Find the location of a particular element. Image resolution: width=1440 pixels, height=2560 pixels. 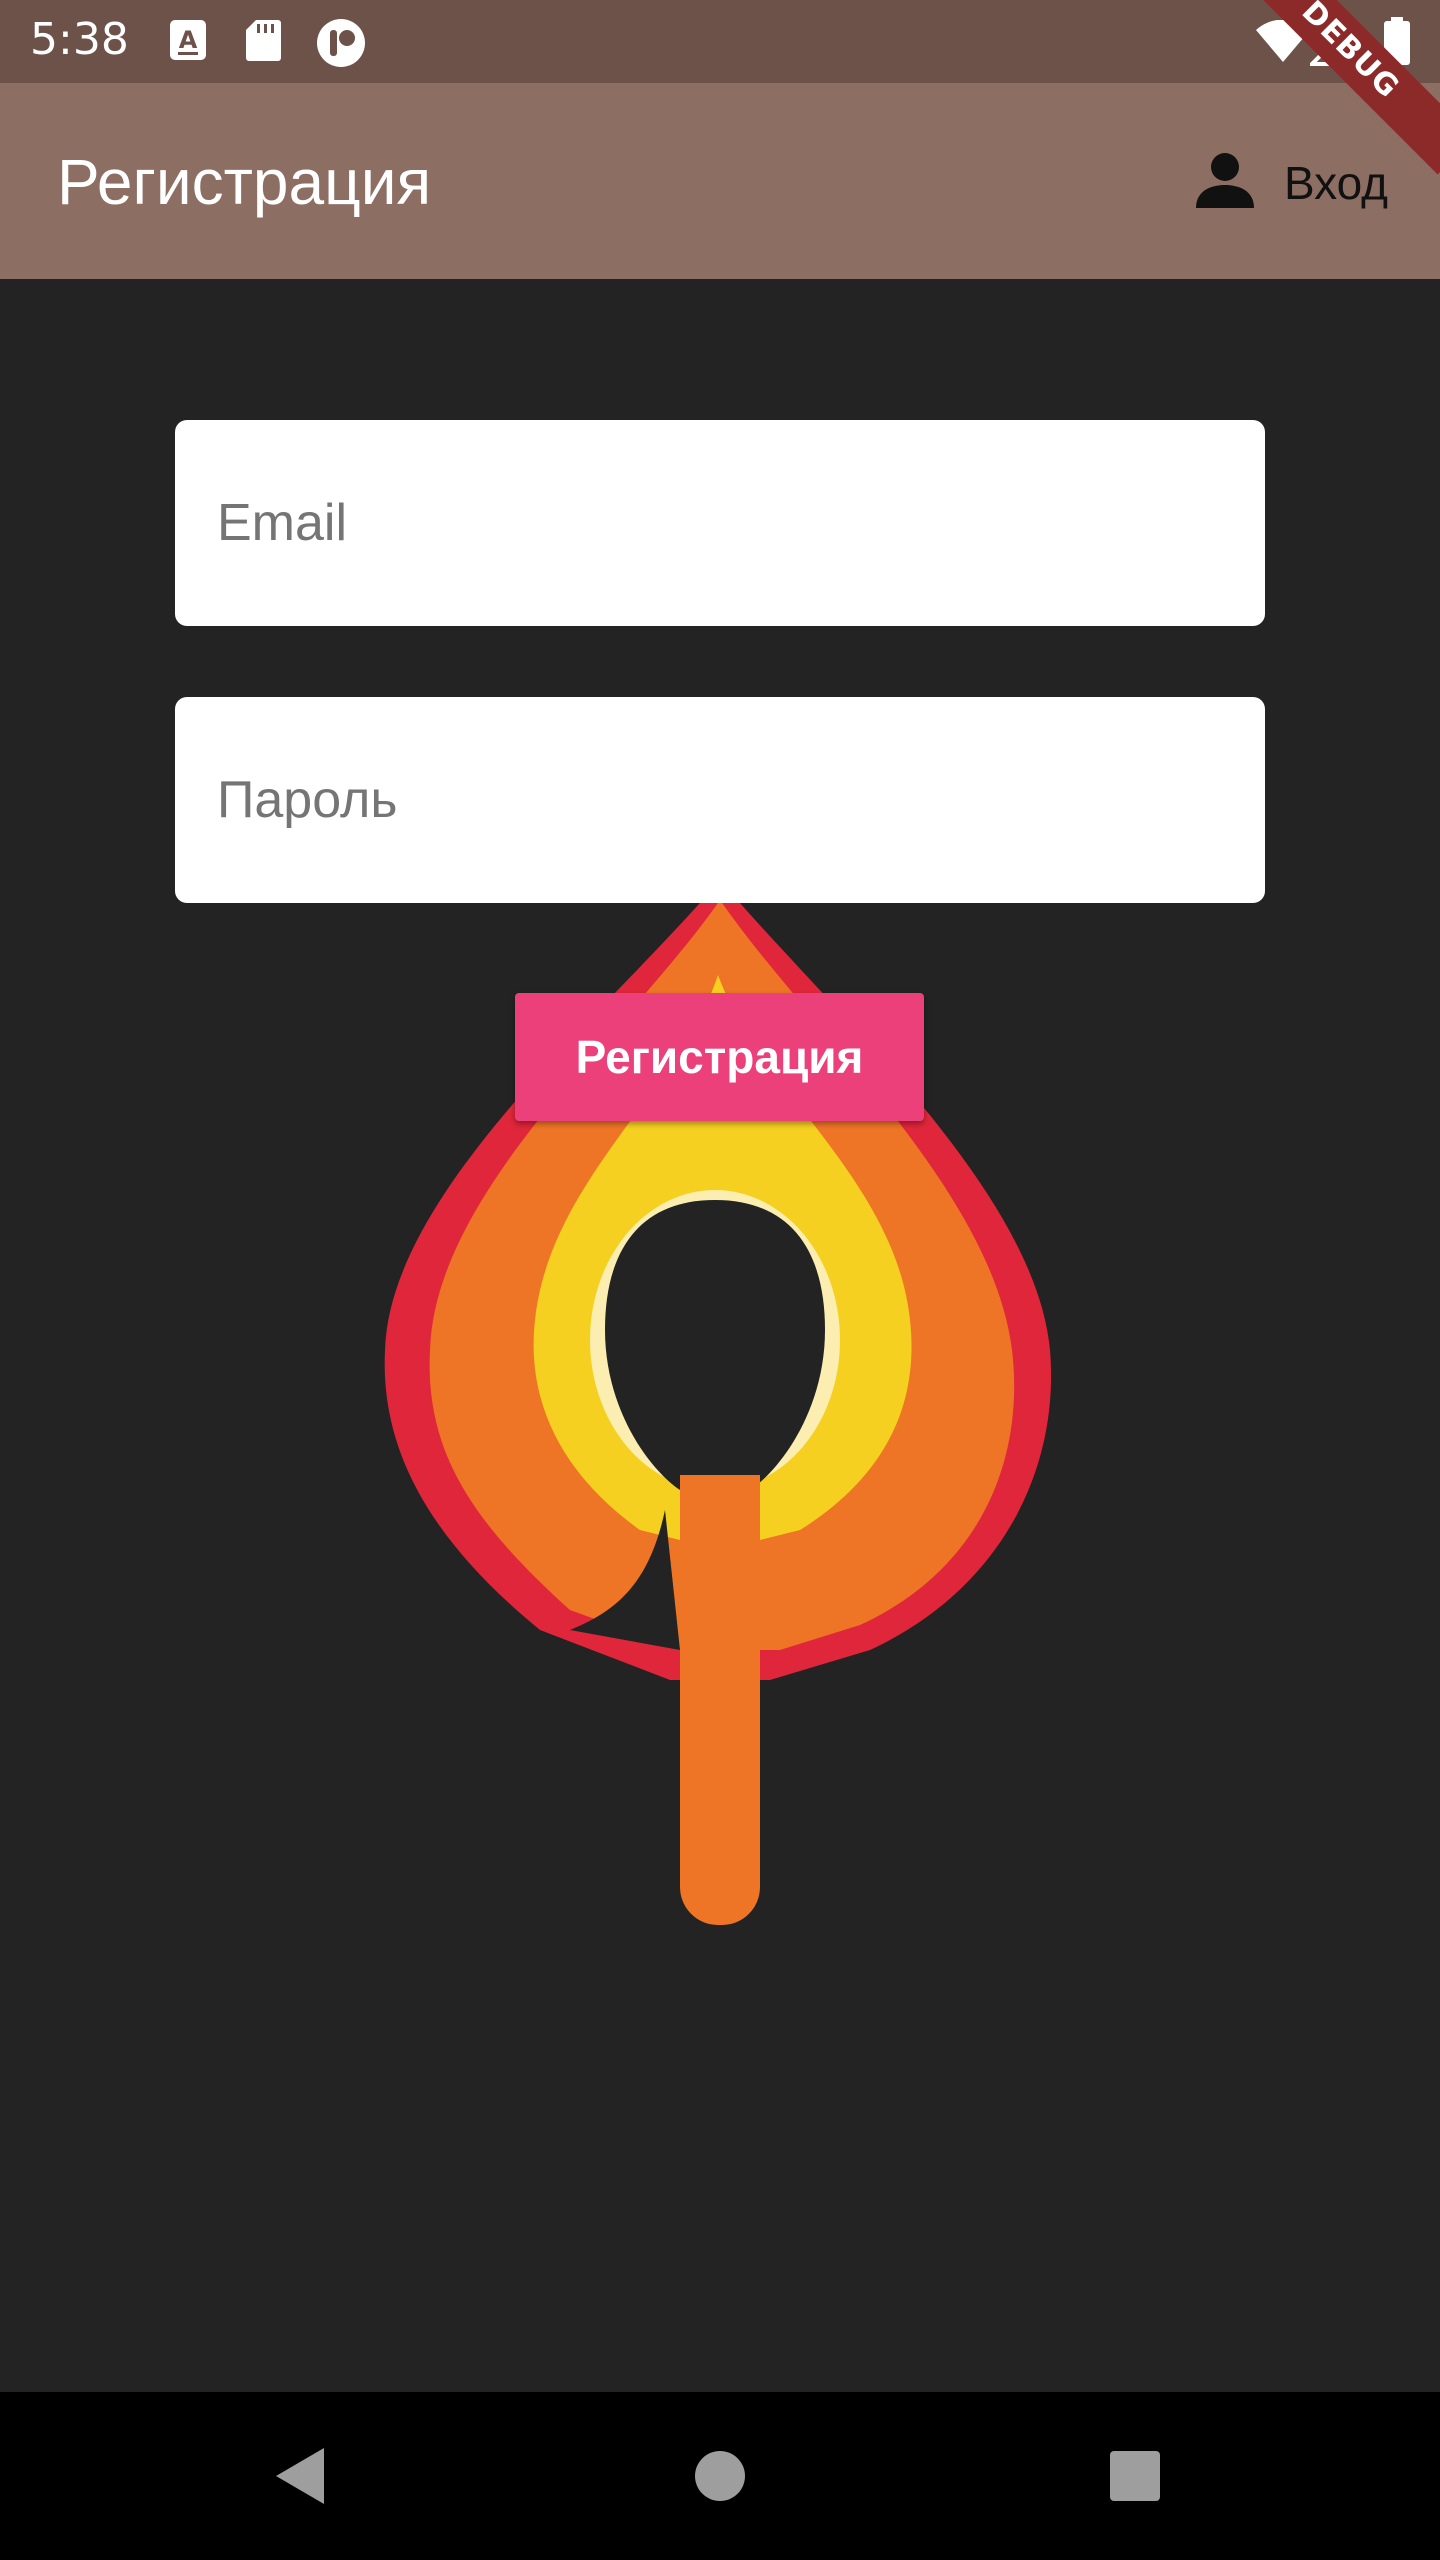

sd-card-icon is located at coordinates (263, 40).